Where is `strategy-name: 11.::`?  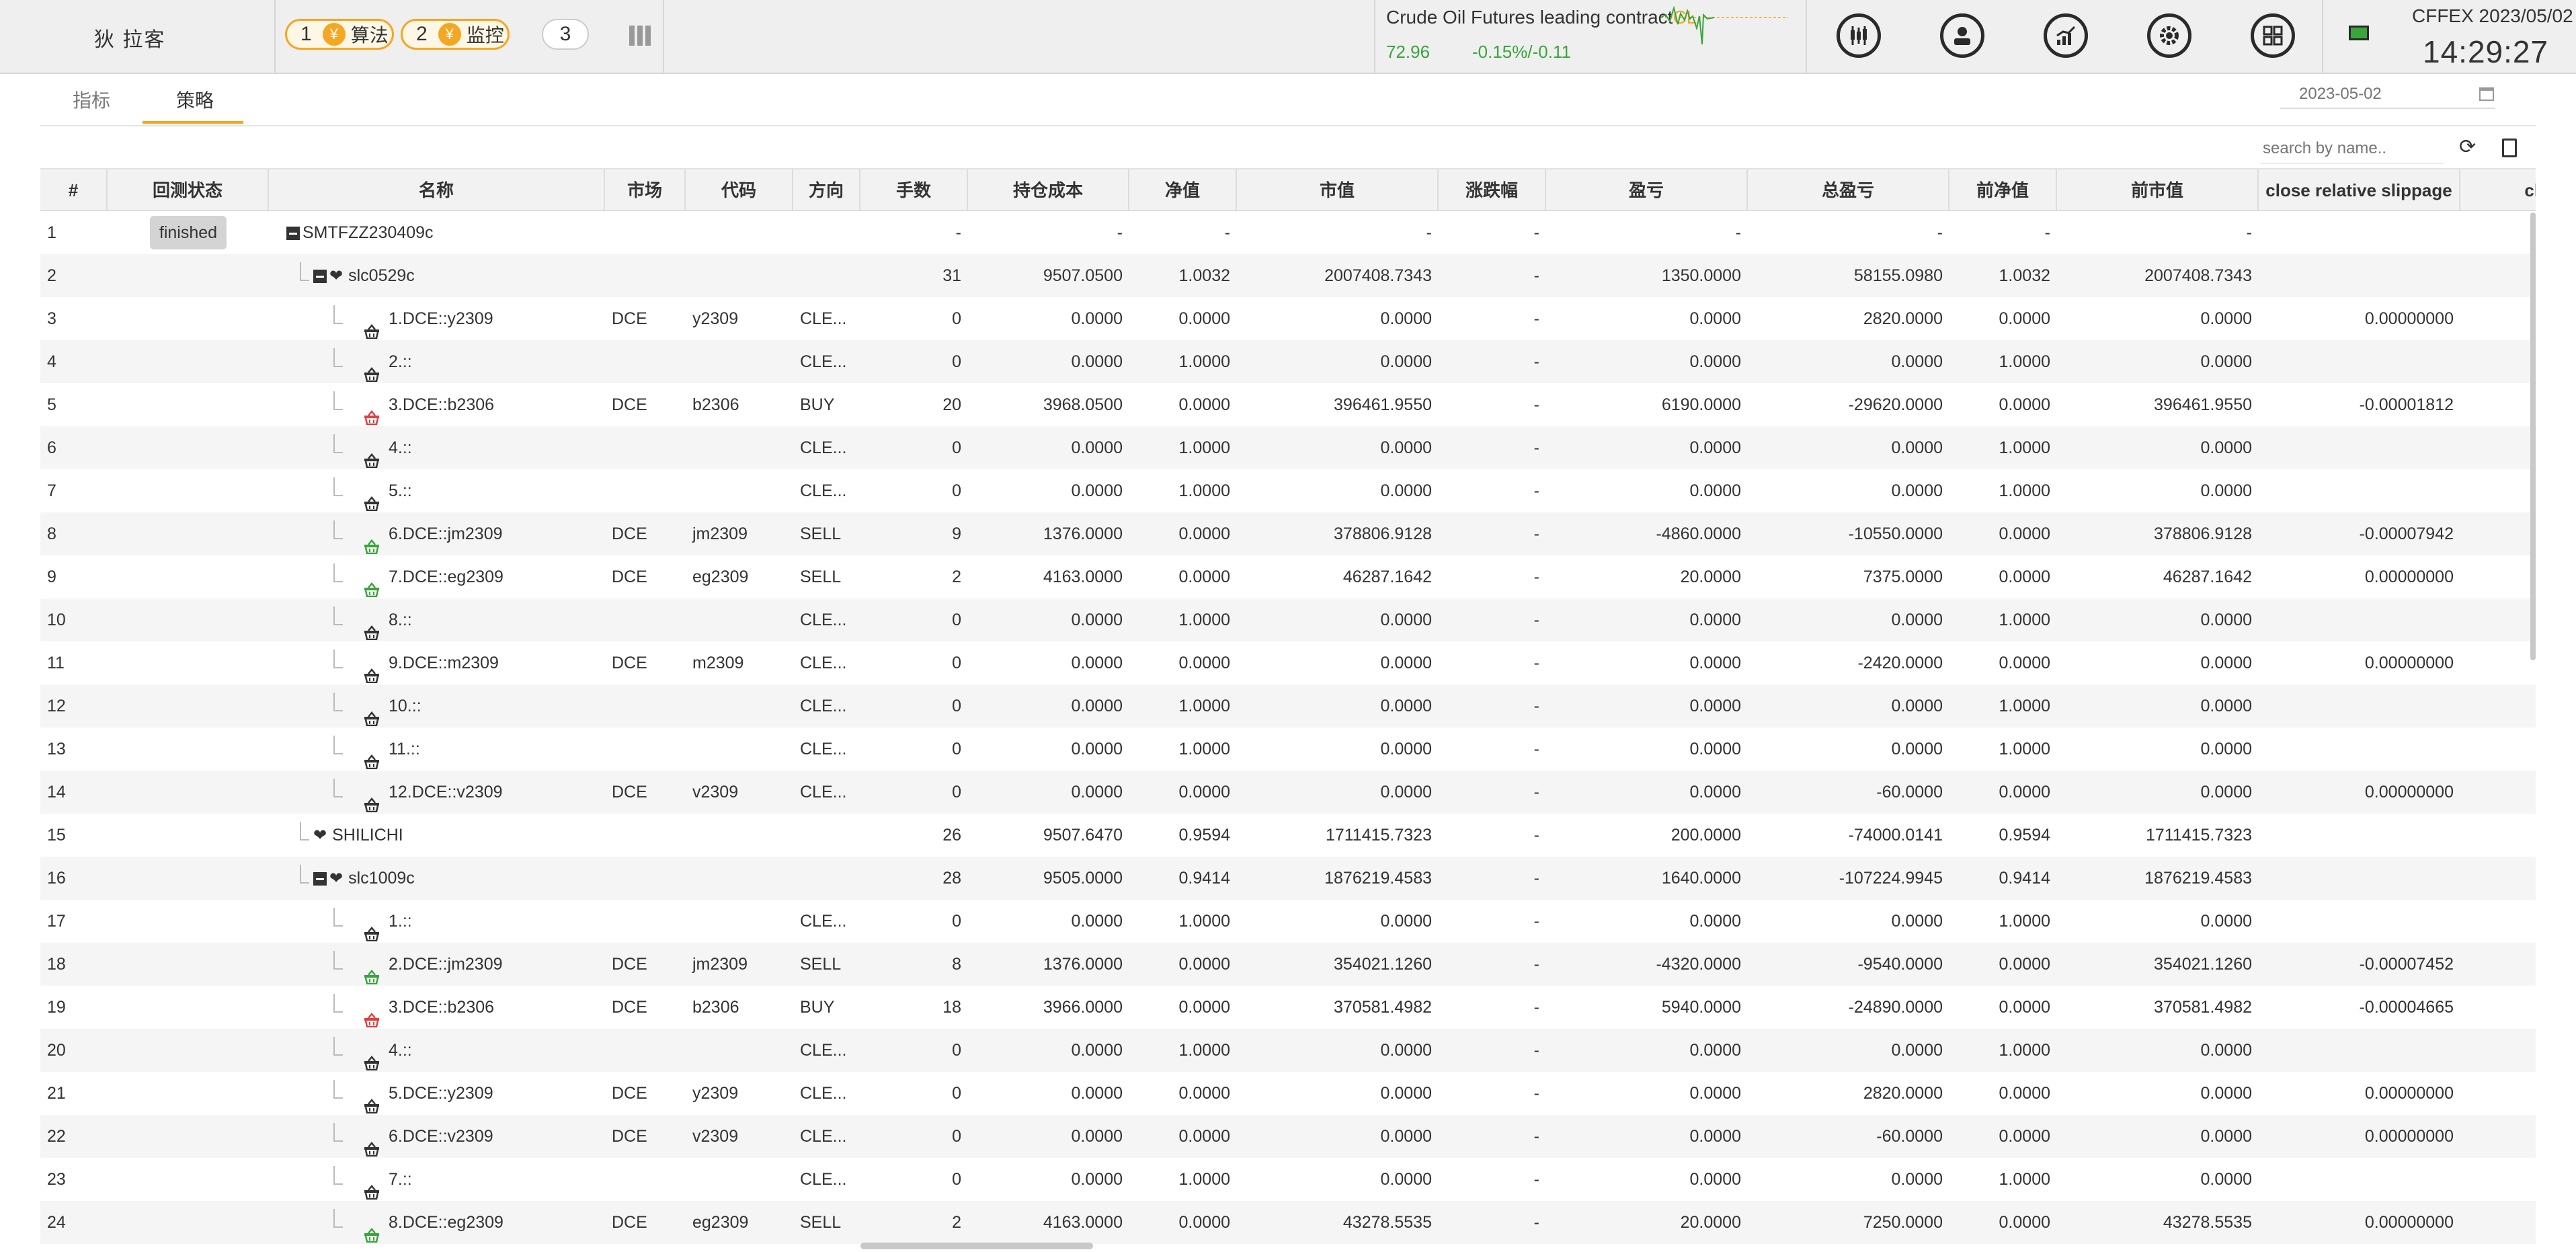
strategy-name: 11.:: is located at coordinates (404, 749).